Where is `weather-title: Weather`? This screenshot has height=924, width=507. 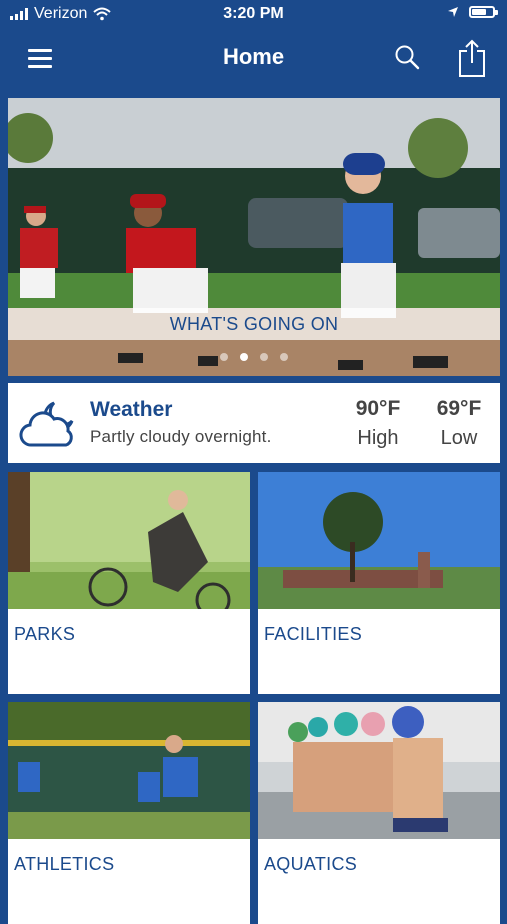 weather-title: Weather is located at coordinates (131, 409).